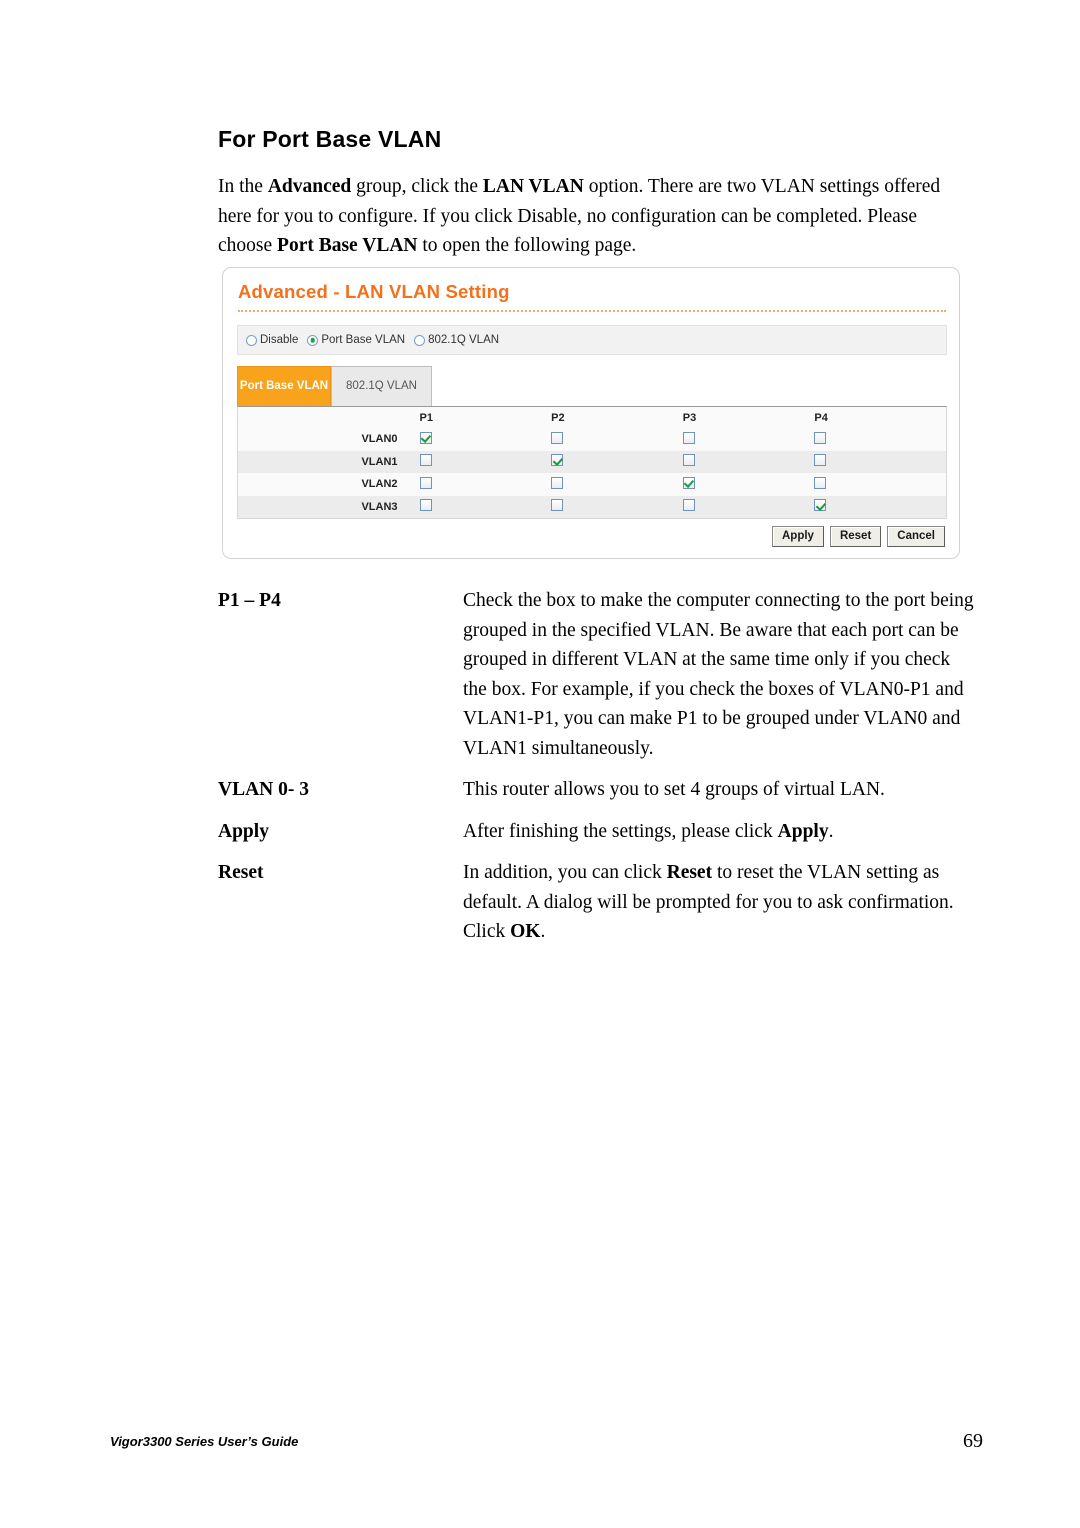  Describe the element at coordinates (279, 340) in the screenshot. I see `radio-option-label: Disable` at that location.